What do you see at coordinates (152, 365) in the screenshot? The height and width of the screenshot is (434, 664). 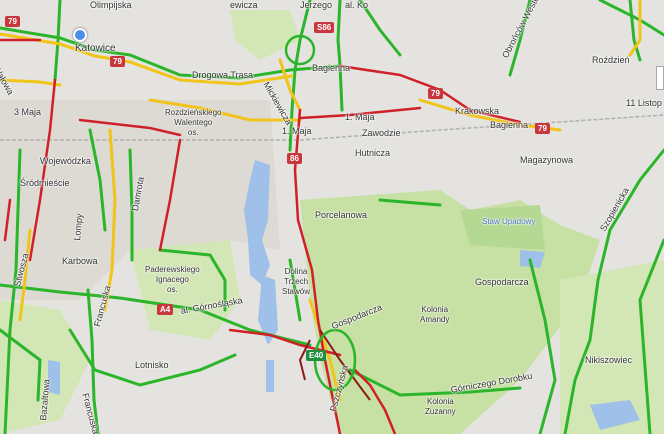 I see `place-label: Lotnisko` at bounding box center [152, 365].